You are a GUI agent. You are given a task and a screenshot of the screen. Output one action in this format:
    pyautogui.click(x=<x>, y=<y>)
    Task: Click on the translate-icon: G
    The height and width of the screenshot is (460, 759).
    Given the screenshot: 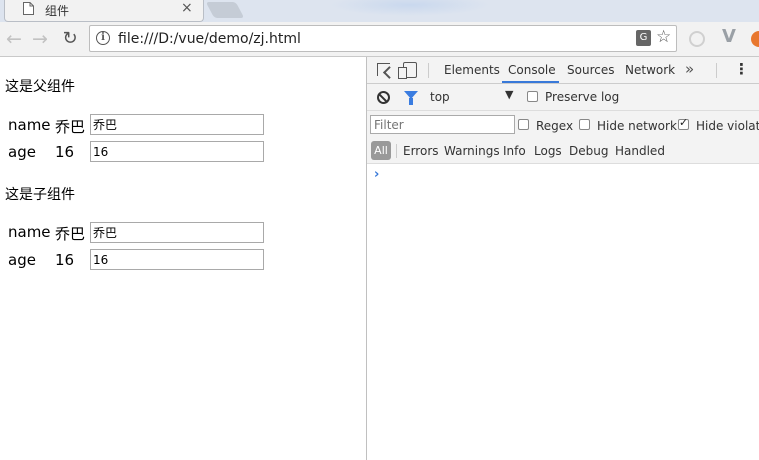 What is the action you would take?
    pyautogui.click(x=643, y=38)
    